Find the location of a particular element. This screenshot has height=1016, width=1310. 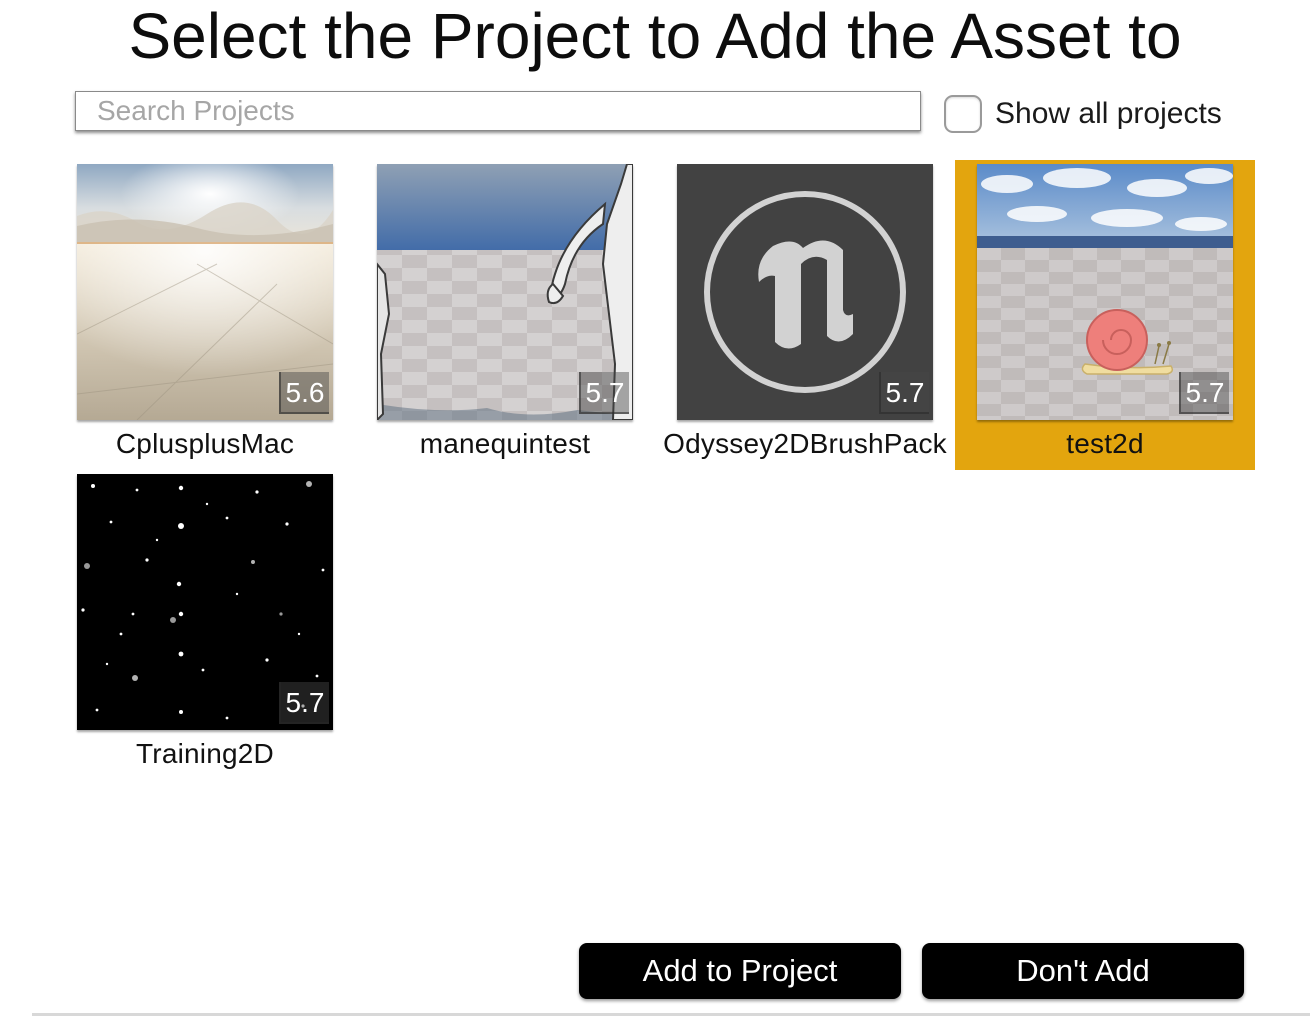

add-to-project-button: Add to Project is located at coordinates (740, 971).